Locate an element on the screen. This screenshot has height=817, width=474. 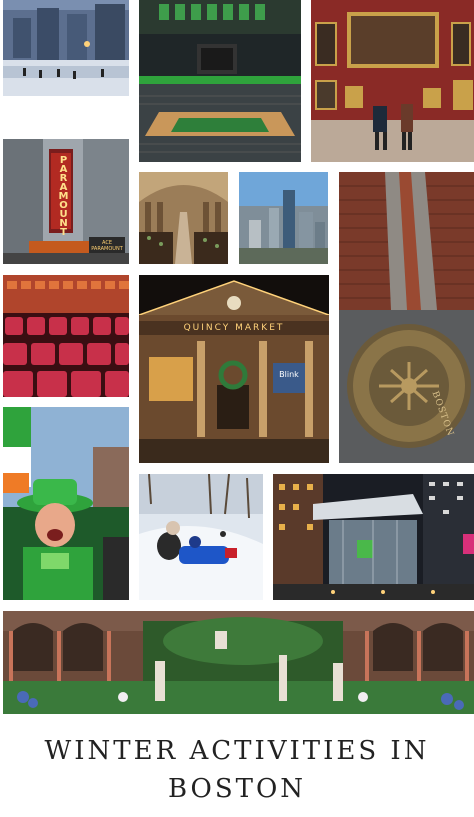
downtown-night-photo is located at coordinates (373, 537).